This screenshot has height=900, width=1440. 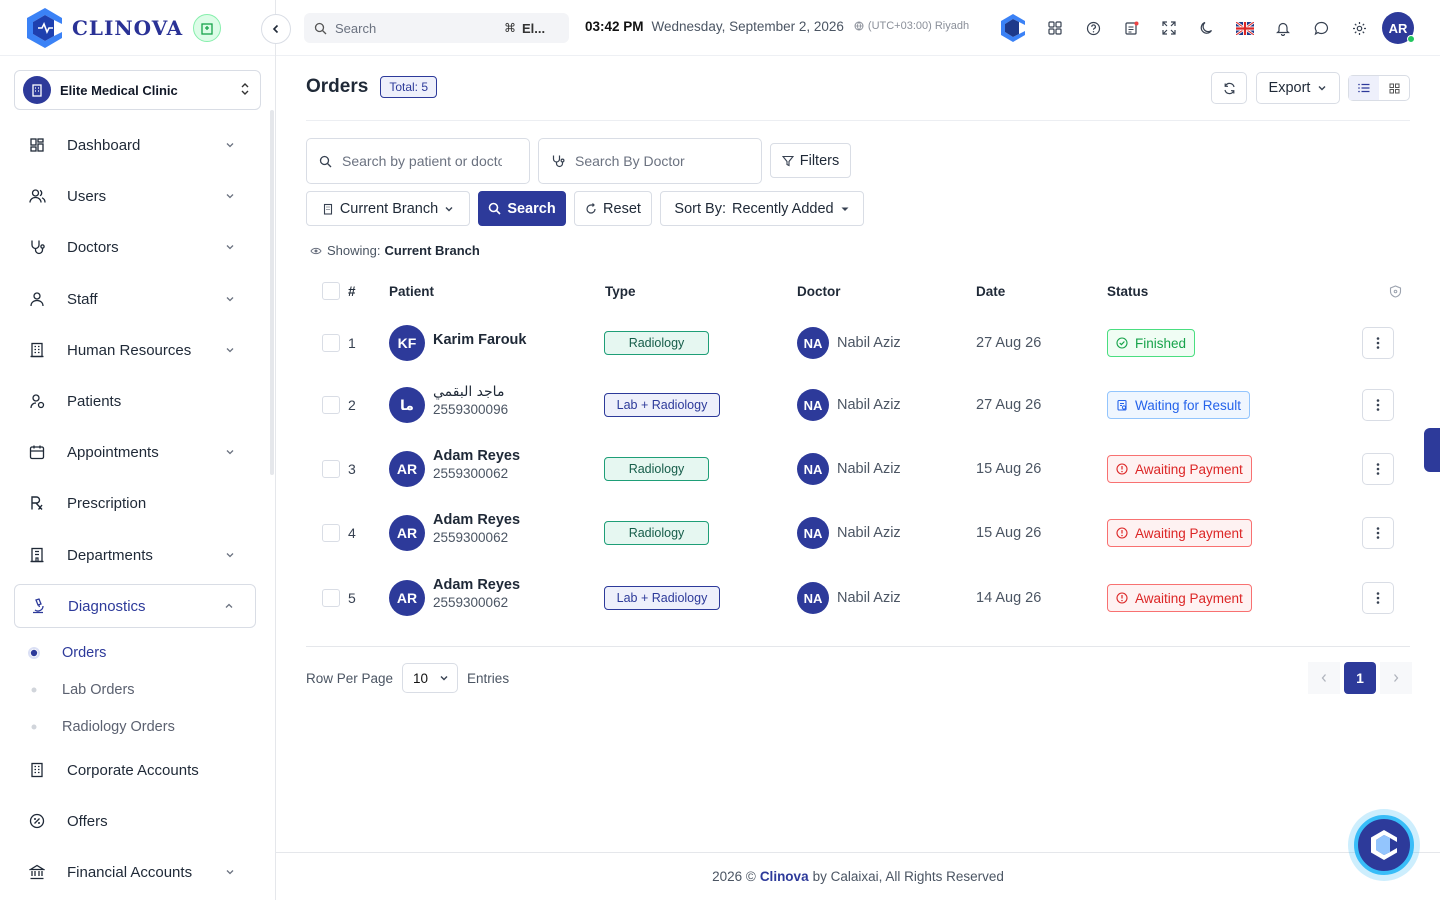 I want to click on bullet-icon, so click(x=34, y=727).